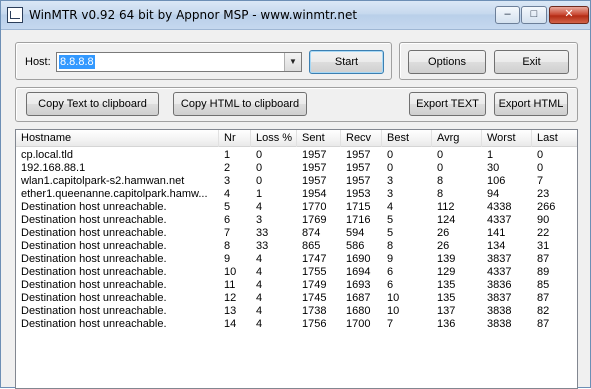 This screenshot has width=591, height=389. What do you see at coordinates (262, 246) in the screenshot?
I see `cell-loss: 33` at bounding box center [262, 246].